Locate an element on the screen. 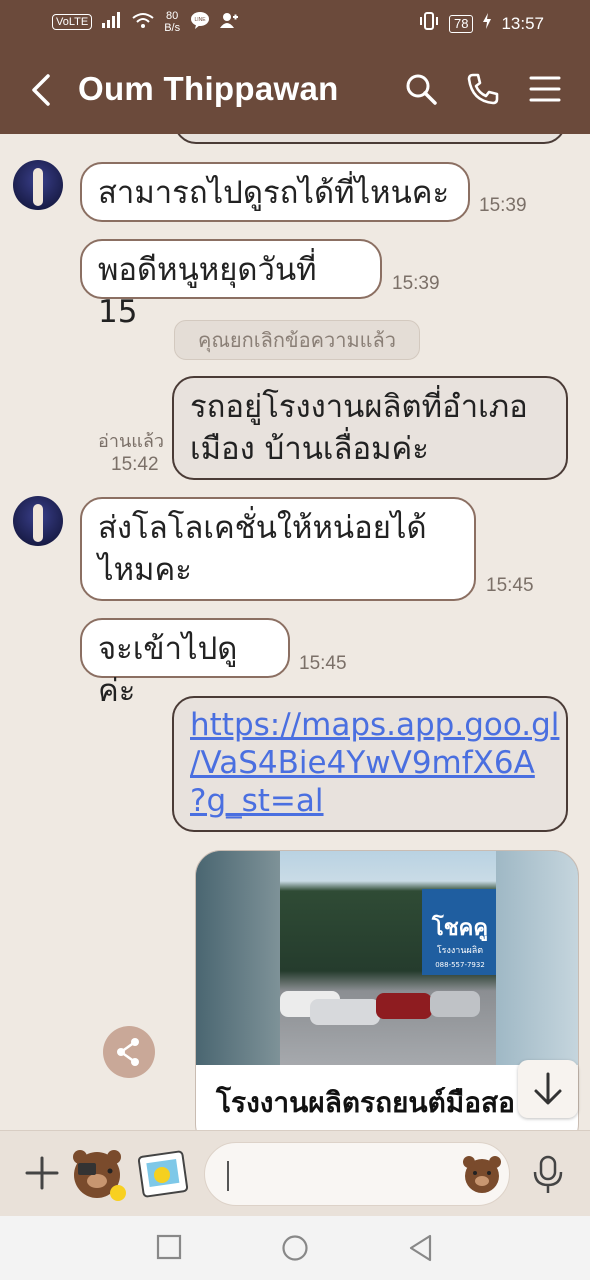 This screenshot has width=590, height=1280. line-app-icon: LINE is located at coordinates (200, 22).